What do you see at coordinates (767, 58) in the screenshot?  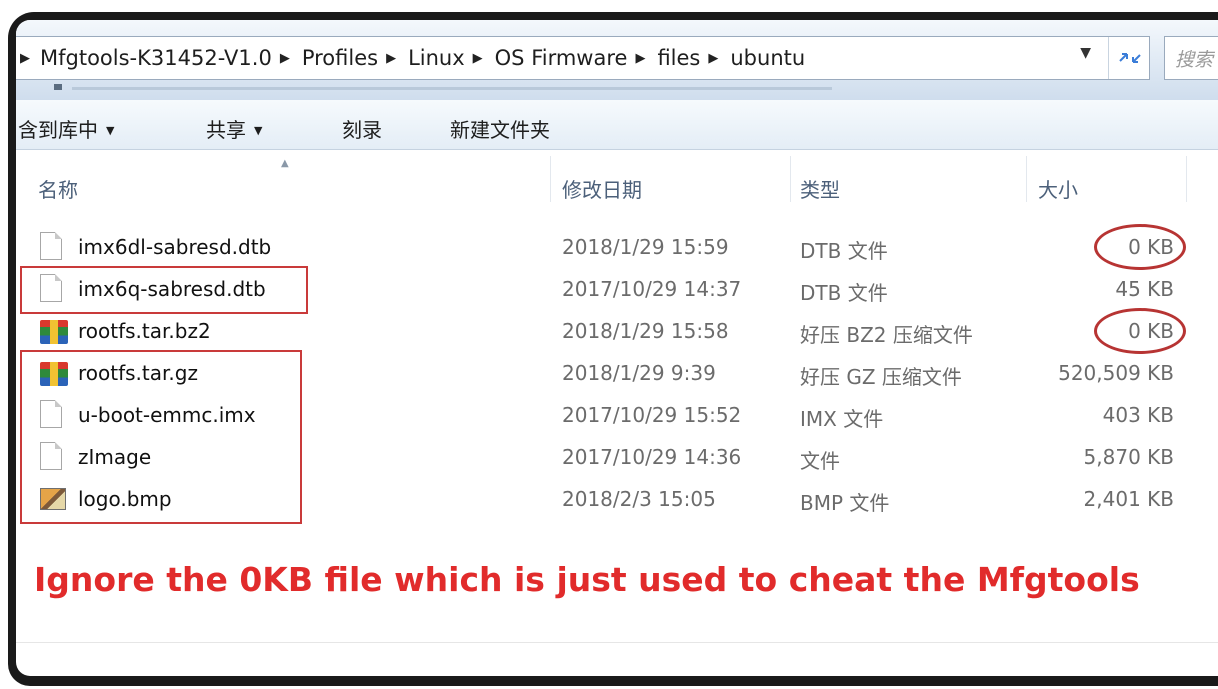 I see `breadcrumb-item: ubuntu` at bounding box center [767, 58].